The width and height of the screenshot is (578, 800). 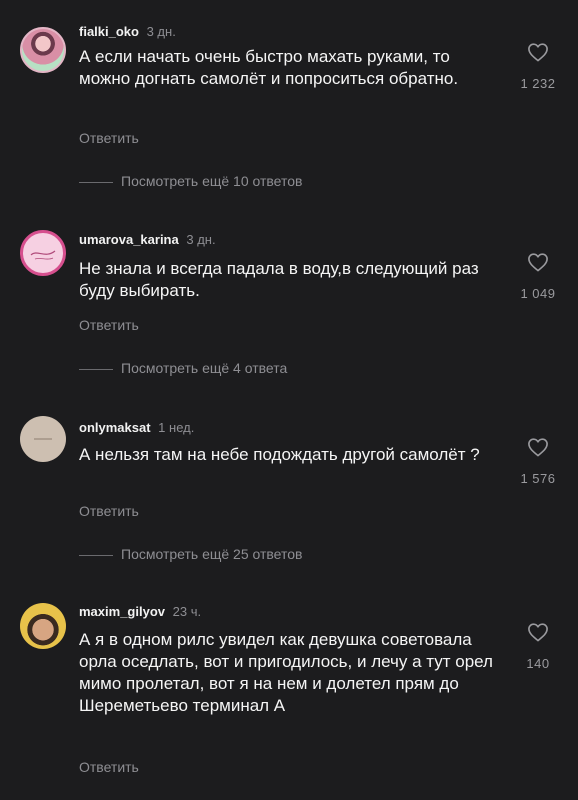 I want to click on comment-meta: umarova_karina 3 дн., so click(x=147, y=240).